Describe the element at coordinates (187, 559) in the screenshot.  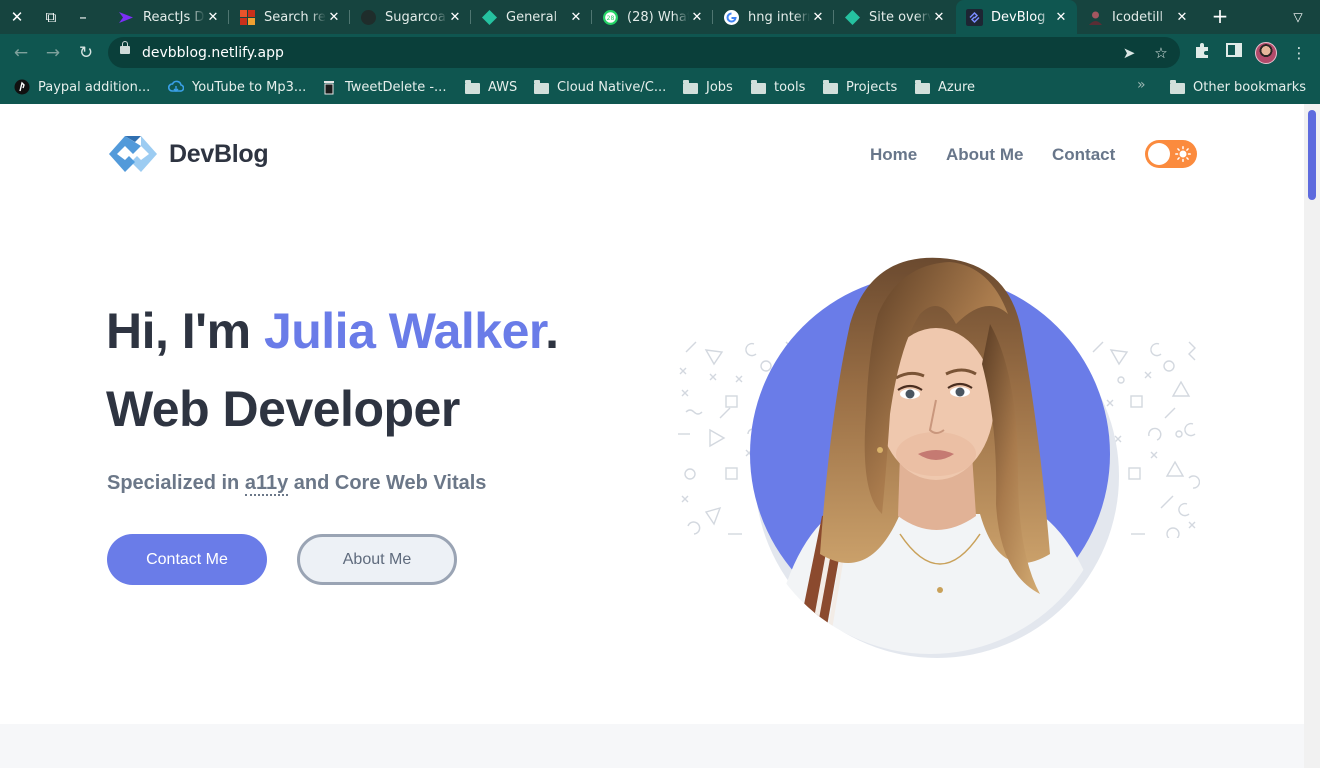
I see `contact-me-button: Contact Me` at that location.